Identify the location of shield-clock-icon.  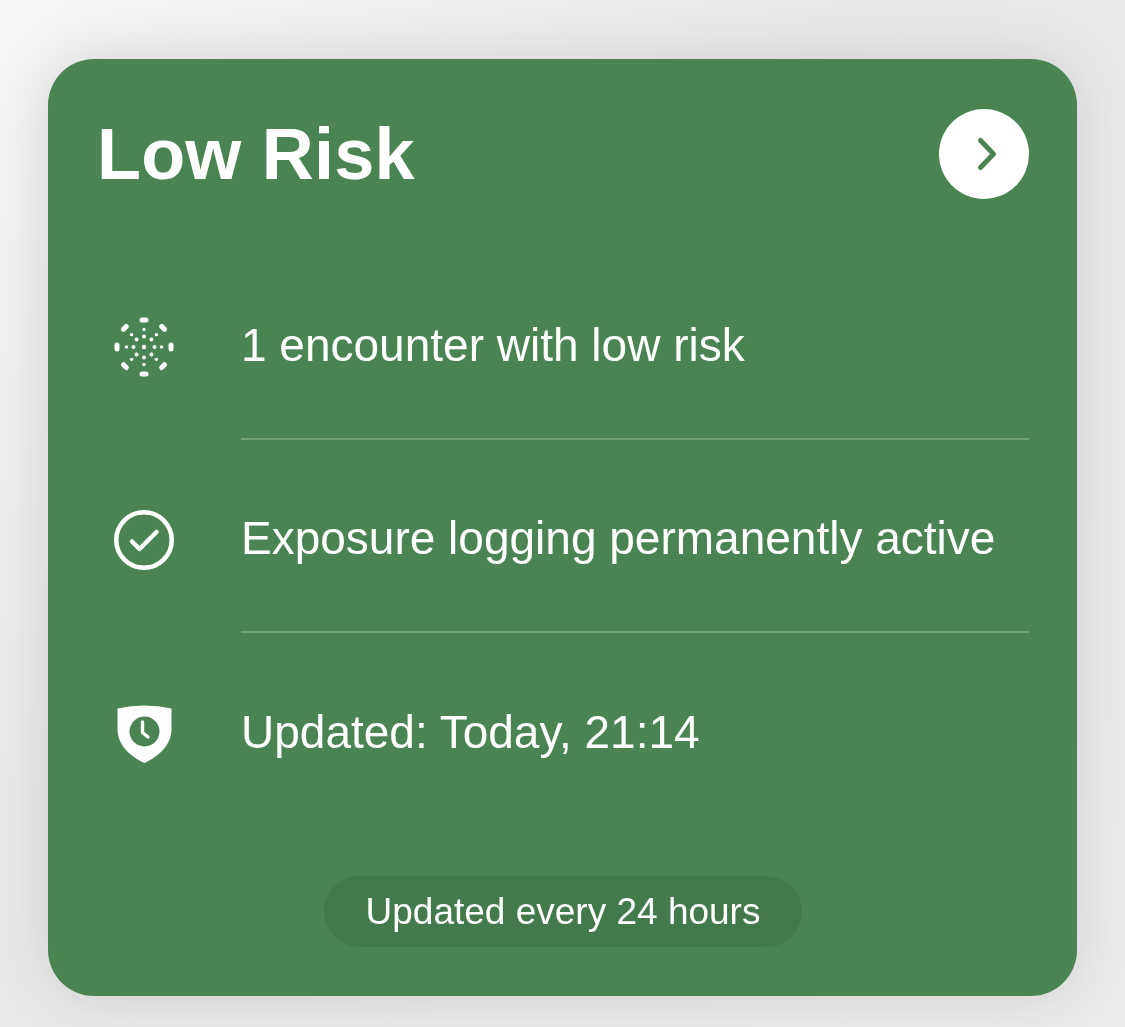
(144, 733).